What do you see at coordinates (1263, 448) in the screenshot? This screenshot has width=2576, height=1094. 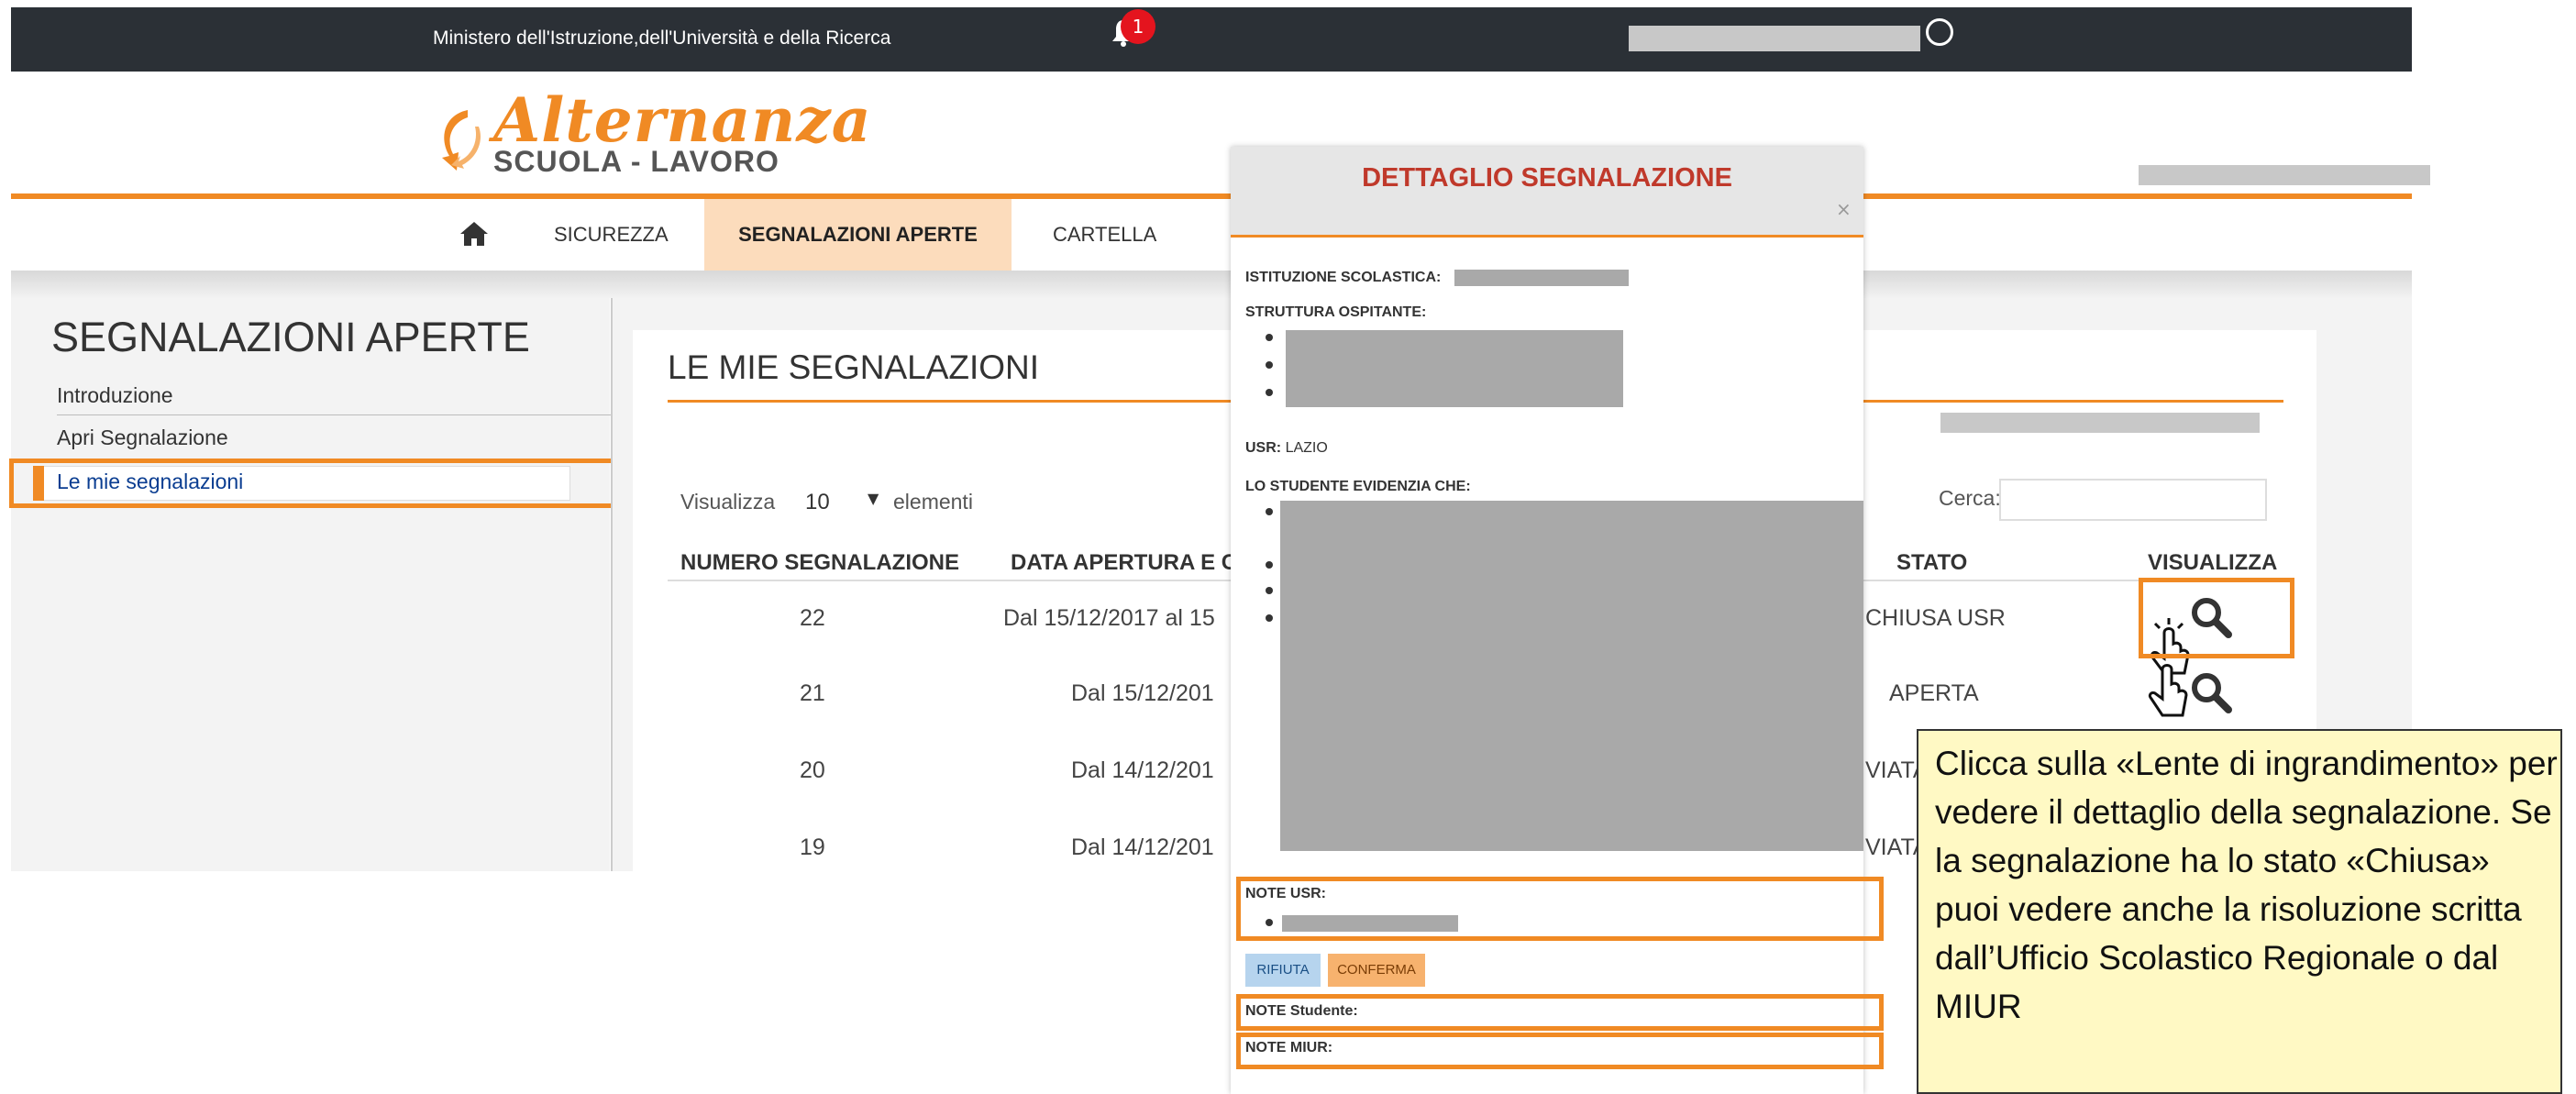 I see `usr-label: USR:` at bounding box center [1263, 448].